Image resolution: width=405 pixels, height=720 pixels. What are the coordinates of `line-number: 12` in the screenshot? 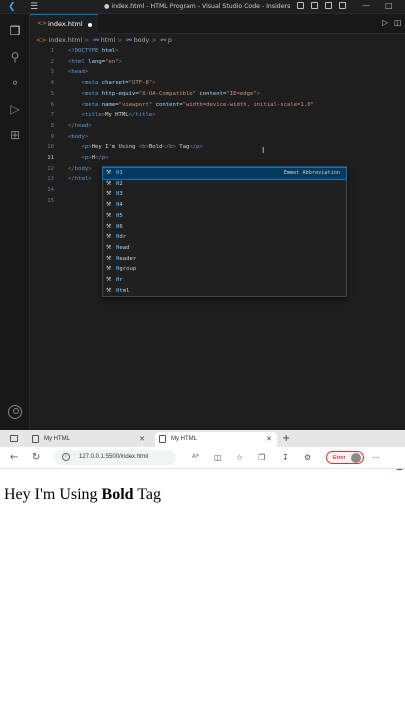 It's located at (50, 168).